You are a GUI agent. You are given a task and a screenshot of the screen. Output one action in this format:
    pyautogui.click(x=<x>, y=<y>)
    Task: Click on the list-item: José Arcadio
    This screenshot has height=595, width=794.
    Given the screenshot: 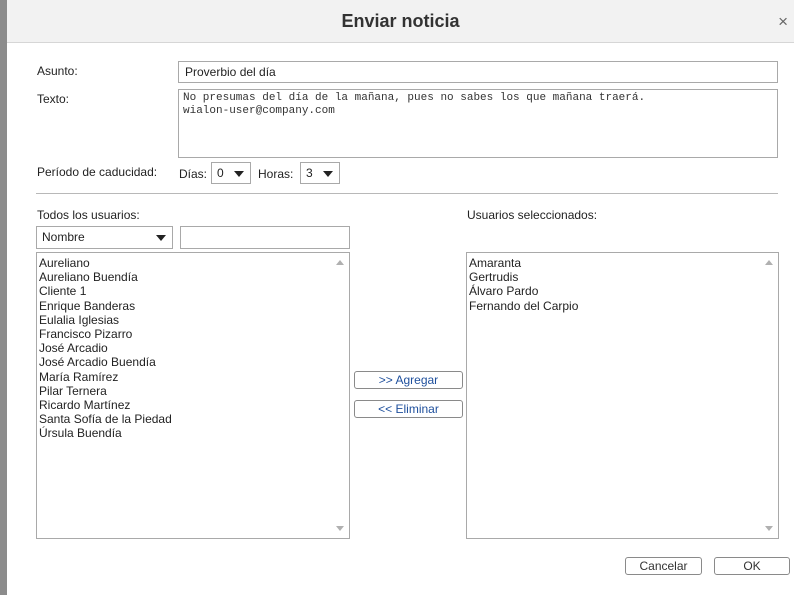 What is the action you would take?
    pyautogui.click(x=105, y=348)
    